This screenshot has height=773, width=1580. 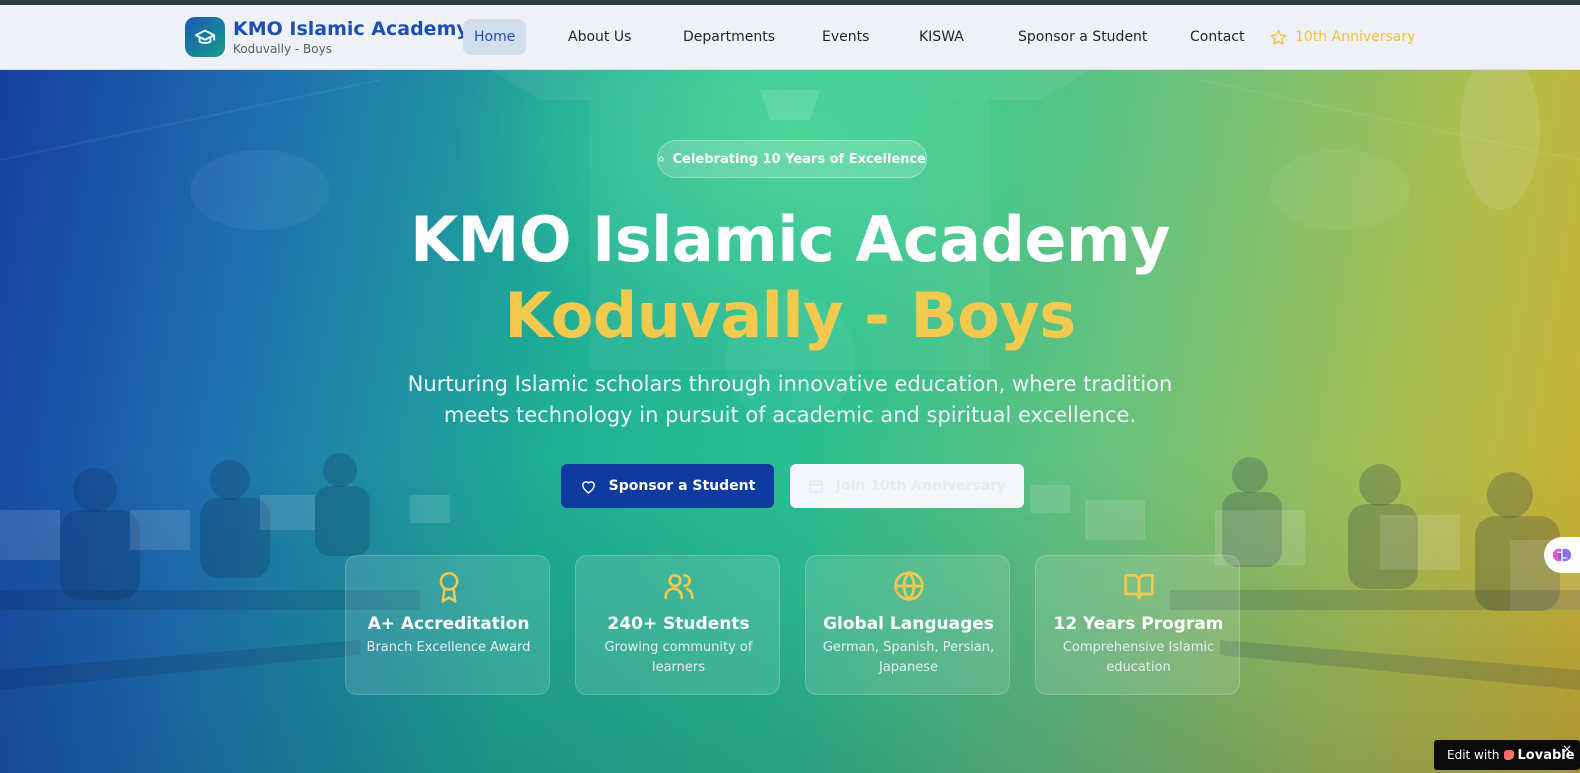 I want to click on join-anniversary-button: Join 10th Anniversary, so click(x=907, y=486).